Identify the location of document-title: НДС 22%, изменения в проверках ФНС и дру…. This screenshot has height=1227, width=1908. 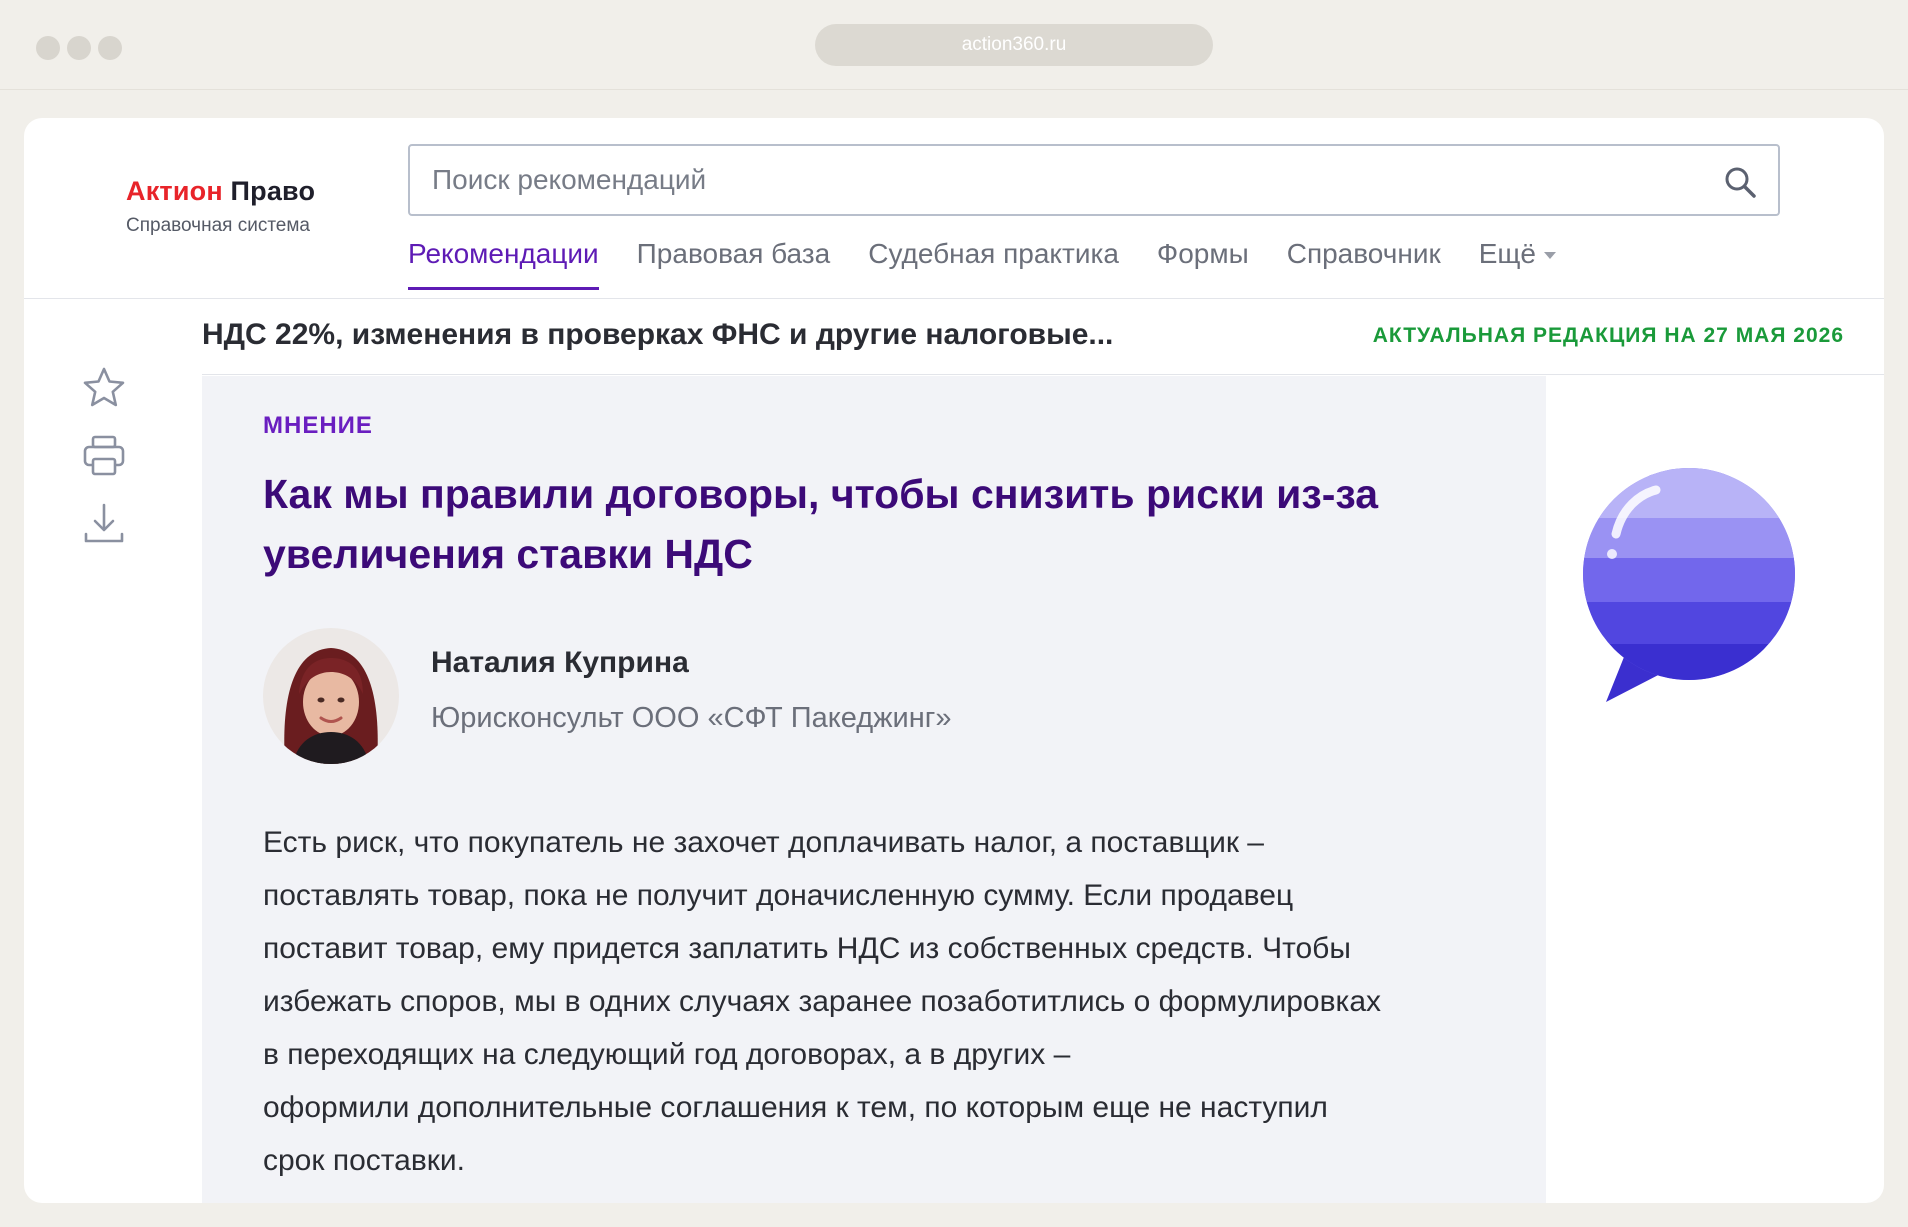
(658, 334).